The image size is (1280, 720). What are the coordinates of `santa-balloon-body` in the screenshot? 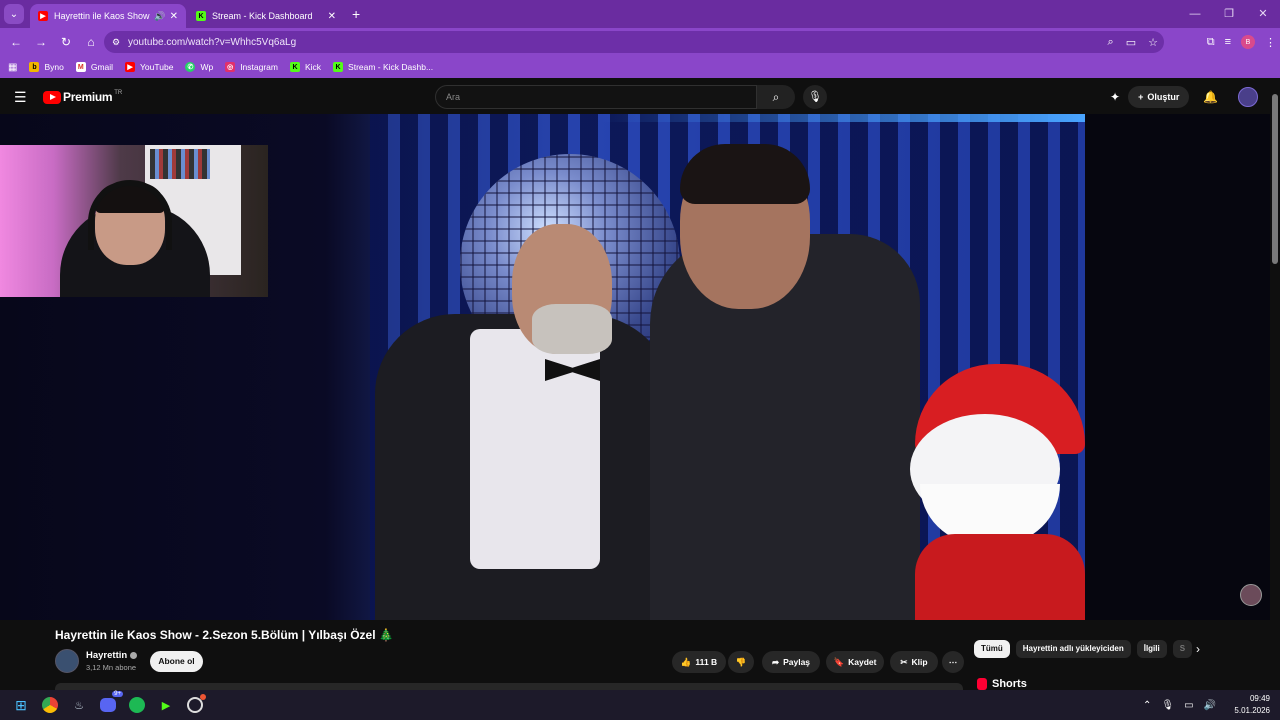 It's located at (1000, 577).